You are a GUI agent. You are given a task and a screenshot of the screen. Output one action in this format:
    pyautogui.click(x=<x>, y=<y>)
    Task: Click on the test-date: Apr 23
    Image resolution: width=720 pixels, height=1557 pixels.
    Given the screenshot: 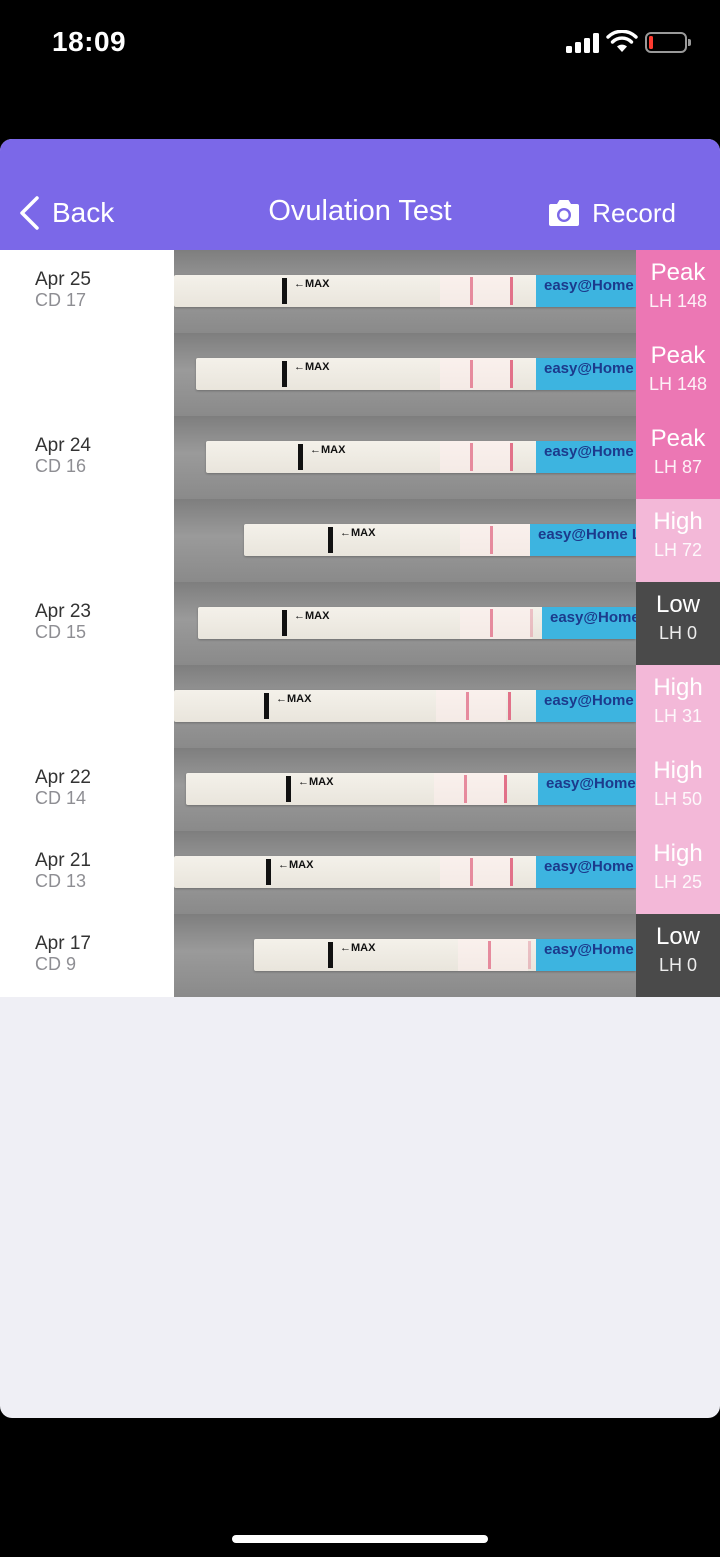 What is the action you would take?
    pyautogui.click(x=63, y=611)
    